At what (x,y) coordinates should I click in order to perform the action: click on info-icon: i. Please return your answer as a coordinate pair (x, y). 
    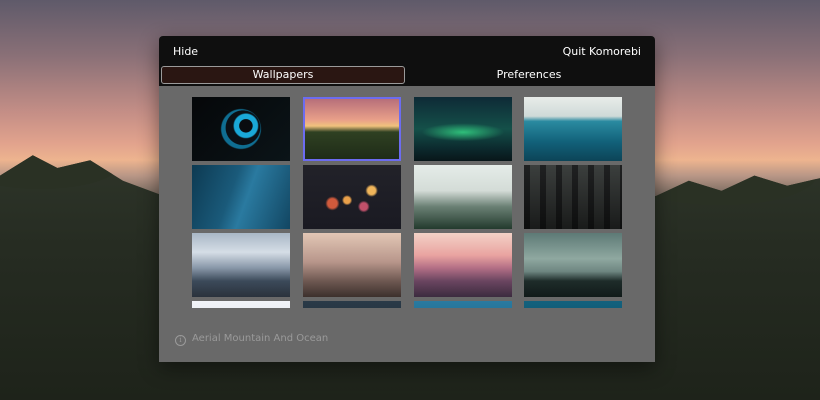
    Looking at the image, I should click on (180, 340).